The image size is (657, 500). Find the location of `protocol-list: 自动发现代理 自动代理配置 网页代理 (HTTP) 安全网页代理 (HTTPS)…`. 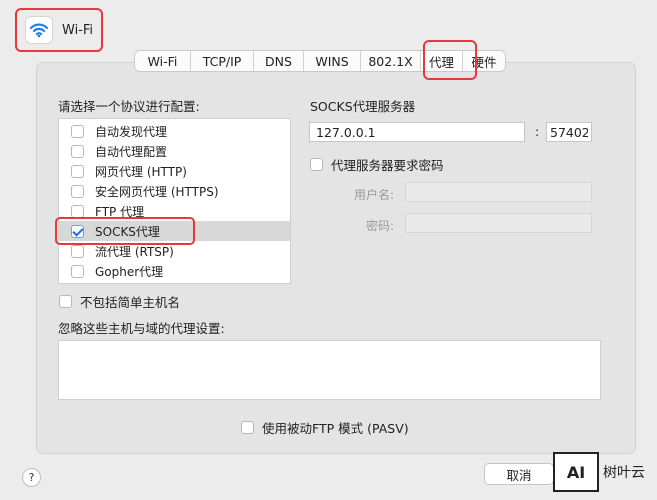

protocol-list: 自动发现代理 自动代理配置 网页代理 (HTTP) 安全网页代理 (HTTPS)… is located at coordinates (174, 201).